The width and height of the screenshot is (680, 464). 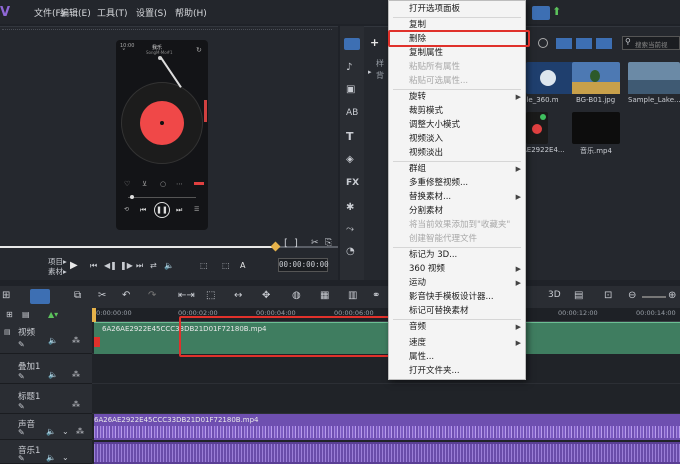 What do you see at coordinates (77, 295) in the screenshot?
I see `track-manager-icon: ⧉` at bounding box center [77, 295].